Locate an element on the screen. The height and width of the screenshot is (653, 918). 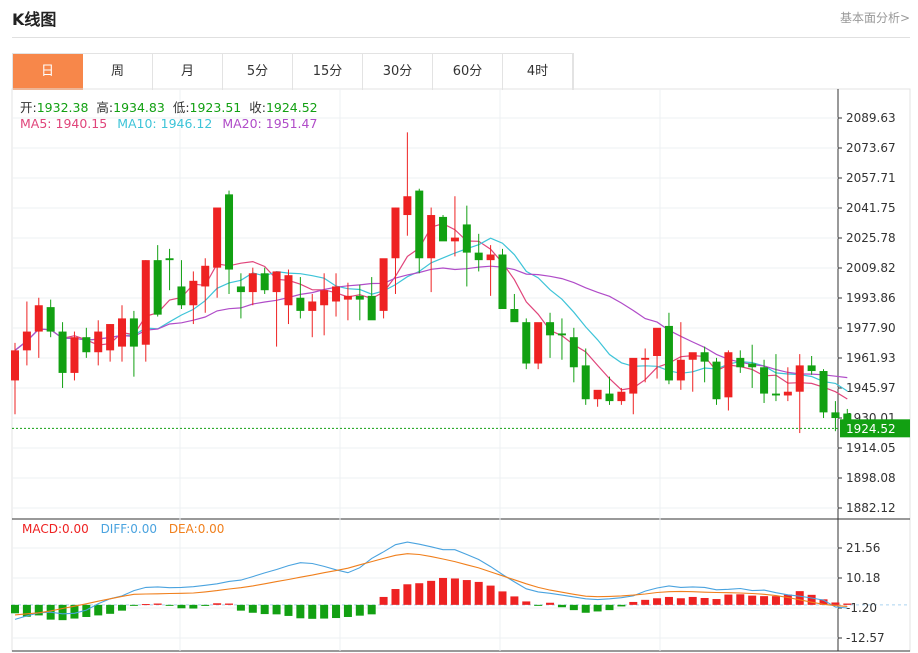
price-tick-label: 2009.82 is located at coordinates (871, 268).